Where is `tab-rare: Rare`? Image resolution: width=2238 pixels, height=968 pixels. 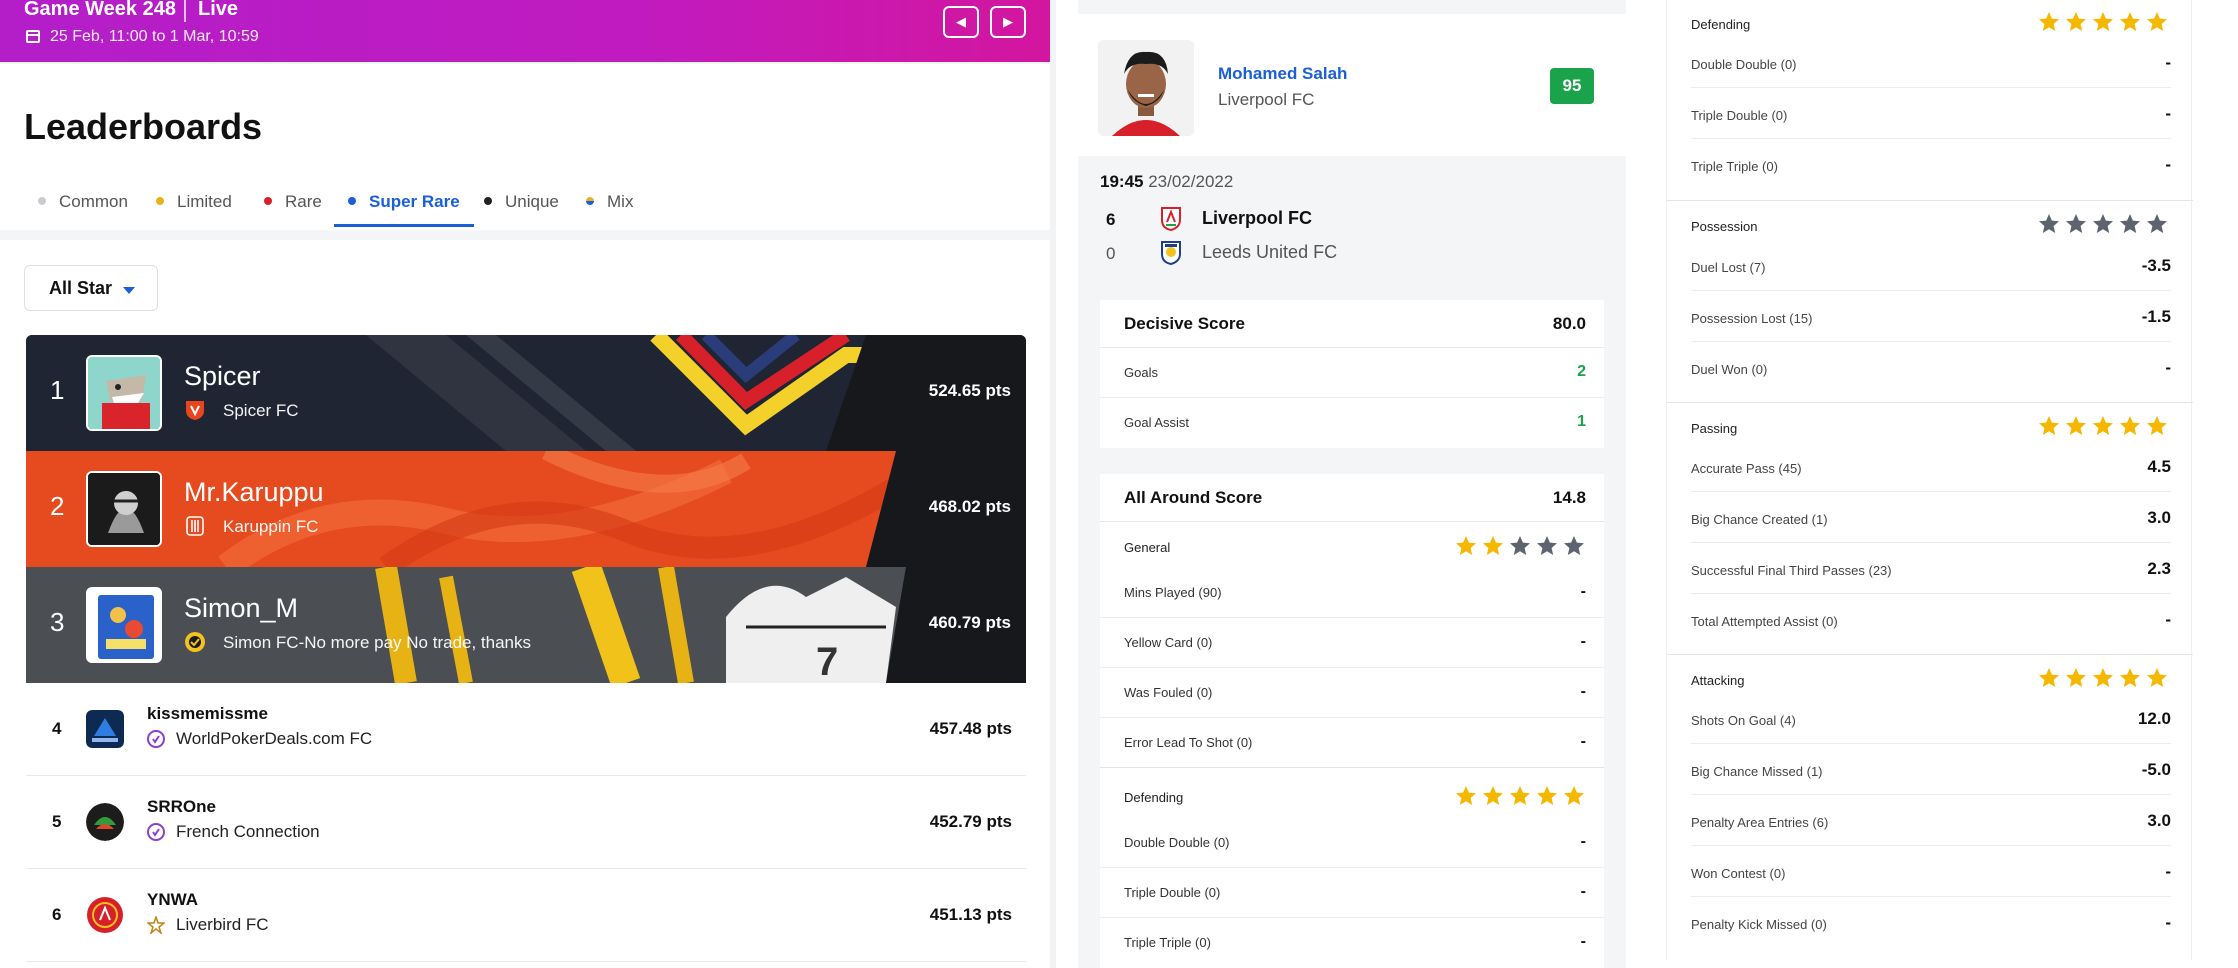 tab-rare: Rare is located at coordinates (293, 202).